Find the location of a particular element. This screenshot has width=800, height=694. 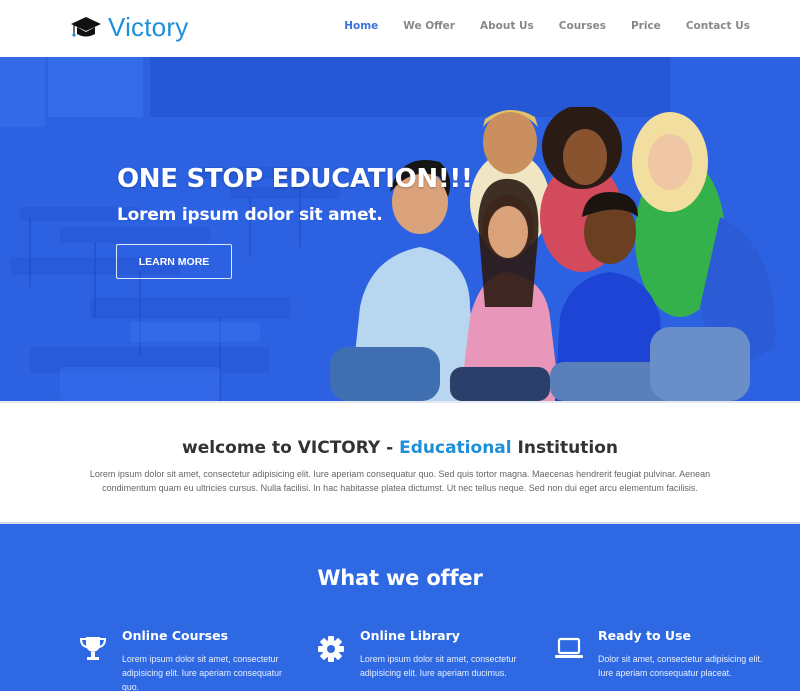

welcome-title-prefix: welcome to is located at coordinates (240, 448).